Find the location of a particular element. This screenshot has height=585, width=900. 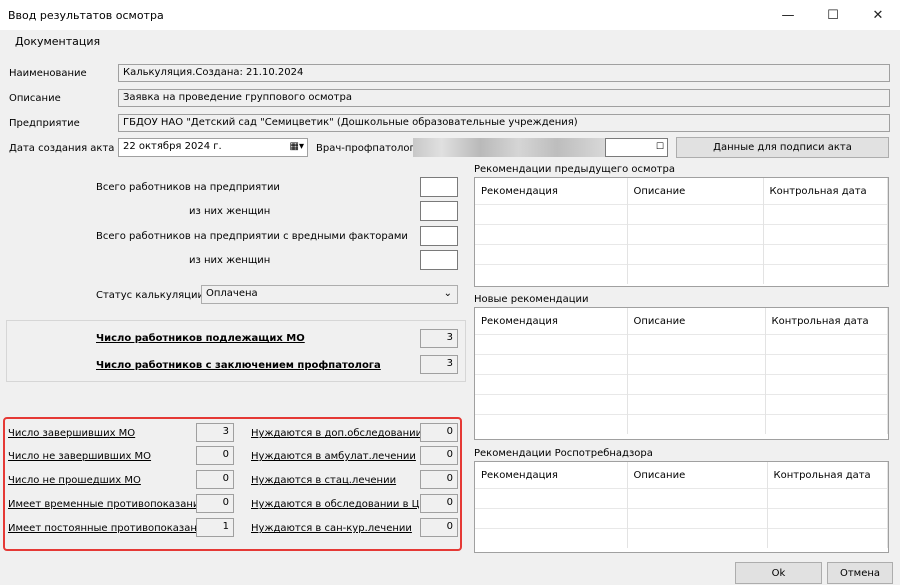

new-recommendations-grid: Рекомендация Описание Контрольная дата is located at coordinates (681, 373).